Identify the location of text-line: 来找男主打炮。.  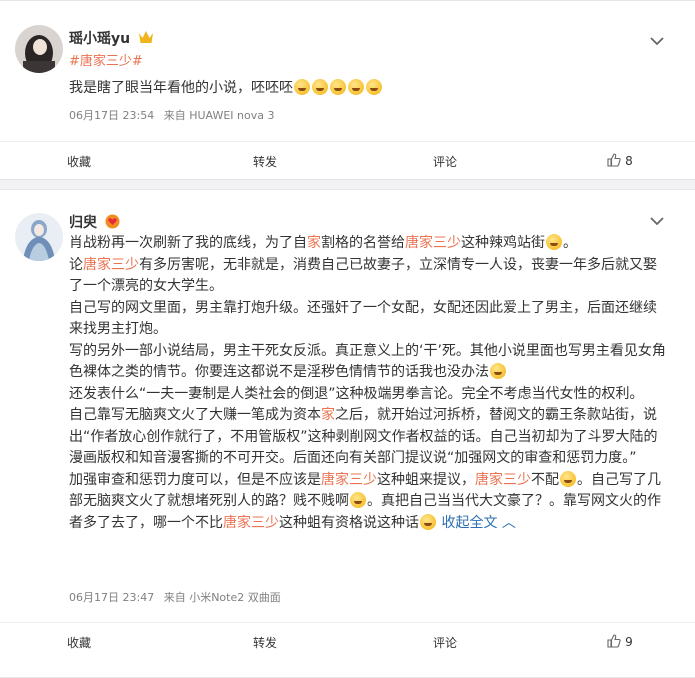
(118, 329).